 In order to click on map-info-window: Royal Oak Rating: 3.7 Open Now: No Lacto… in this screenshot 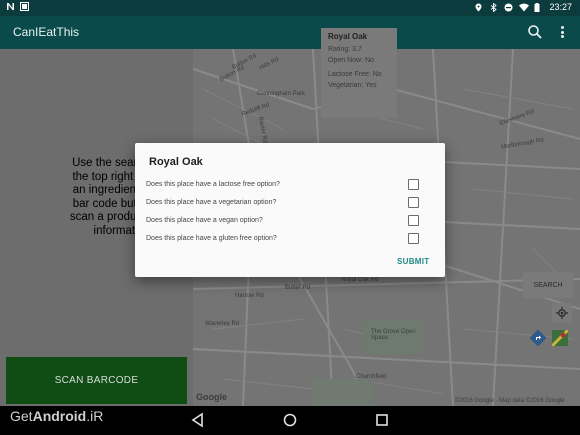, I will do `click(359, 73)`.